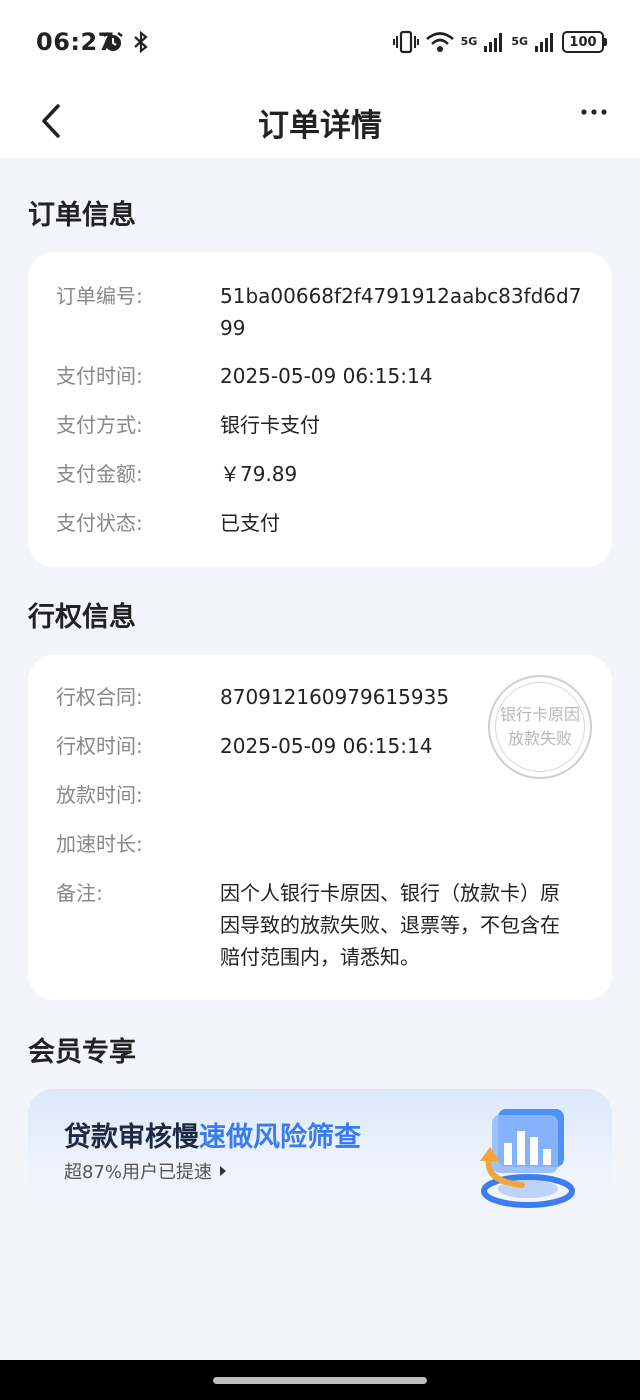 The image size is (640, 1400). Describe the element at coordinates (99, 425) in the screenshot. I see `pay-method-label: 支付方式:` at that location.